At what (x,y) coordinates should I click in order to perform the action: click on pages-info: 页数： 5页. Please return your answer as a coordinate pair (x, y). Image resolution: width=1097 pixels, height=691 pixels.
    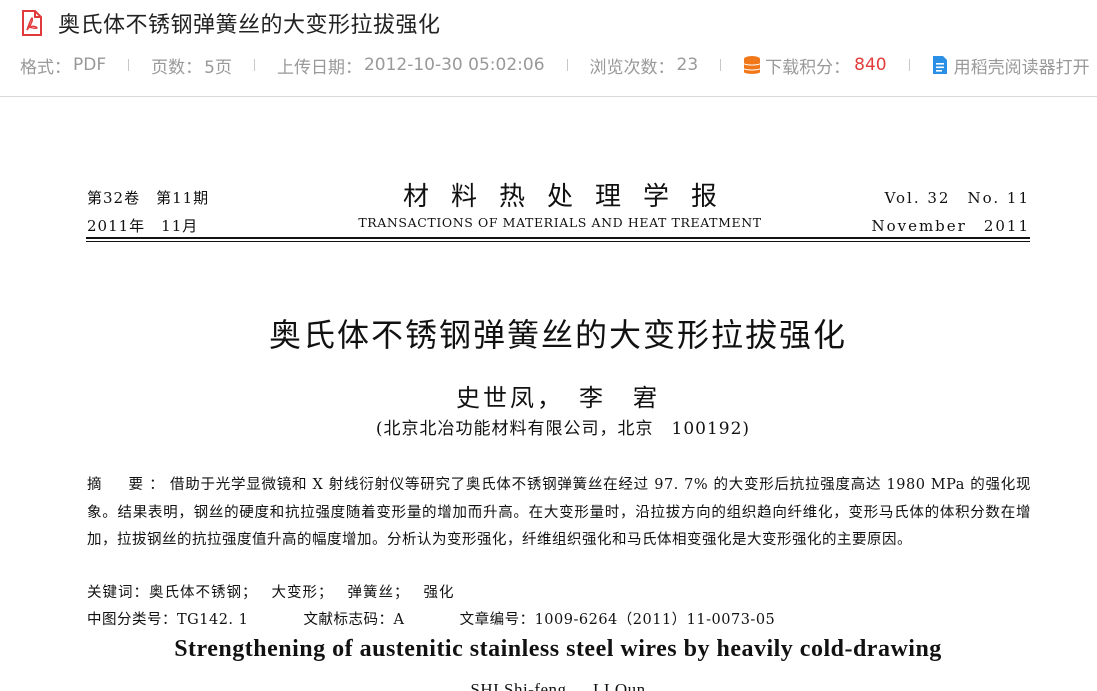
    Looking at the image, I should click on (191, 65).